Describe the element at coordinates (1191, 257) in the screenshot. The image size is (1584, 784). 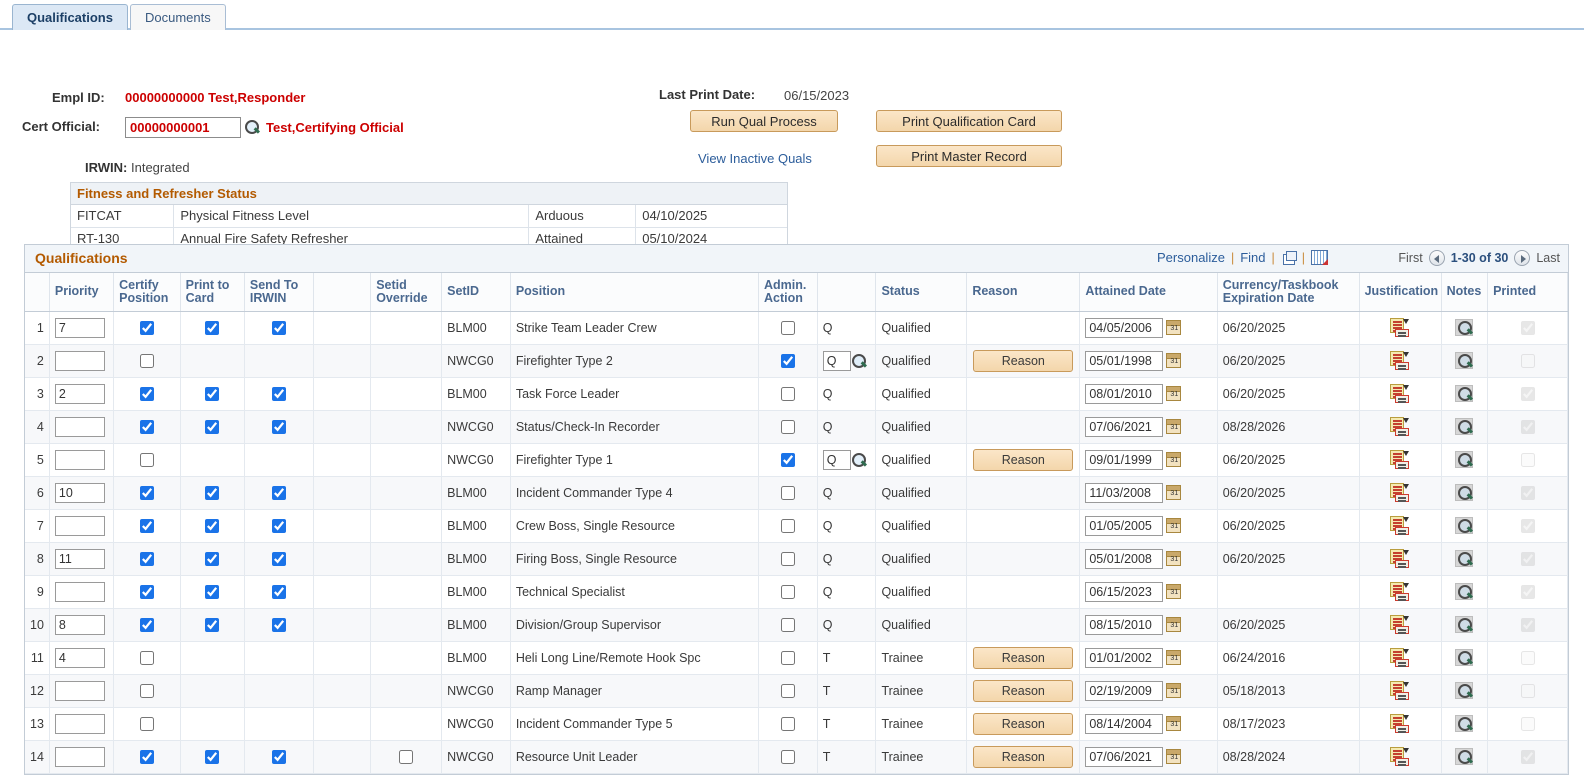
I see `personalize-link: Personalize` at that location.